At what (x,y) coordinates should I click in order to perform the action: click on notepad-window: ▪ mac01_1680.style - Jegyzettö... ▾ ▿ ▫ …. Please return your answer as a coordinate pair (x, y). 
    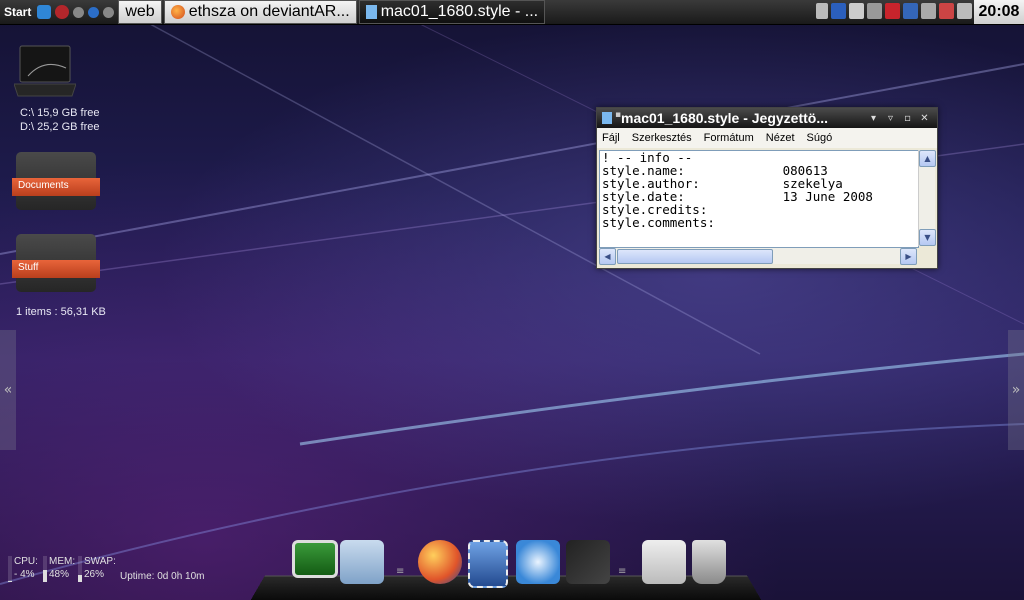
    Looking at the image, I should click on (767, 188).